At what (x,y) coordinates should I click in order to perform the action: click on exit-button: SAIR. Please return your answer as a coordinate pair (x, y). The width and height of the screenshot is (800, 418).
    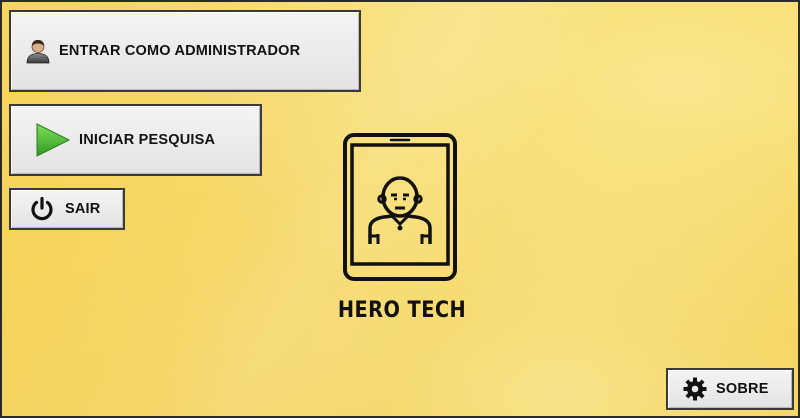
    Looking at the image, I should click on (67, 209).